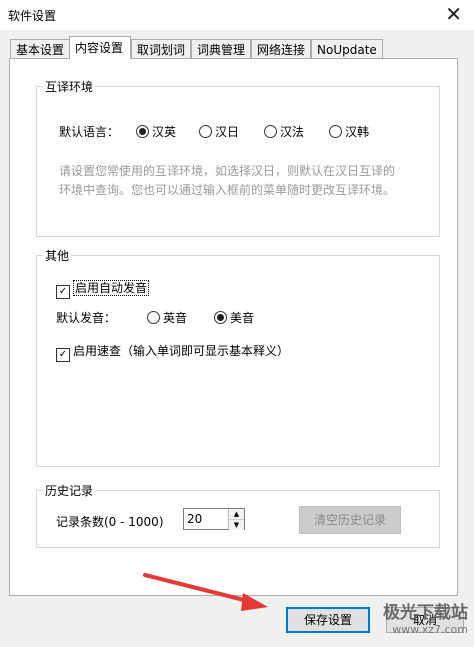  Describe the element at coordinates (205, 592) in the screenshot. I see `annotation-arrow-icon` at that location.